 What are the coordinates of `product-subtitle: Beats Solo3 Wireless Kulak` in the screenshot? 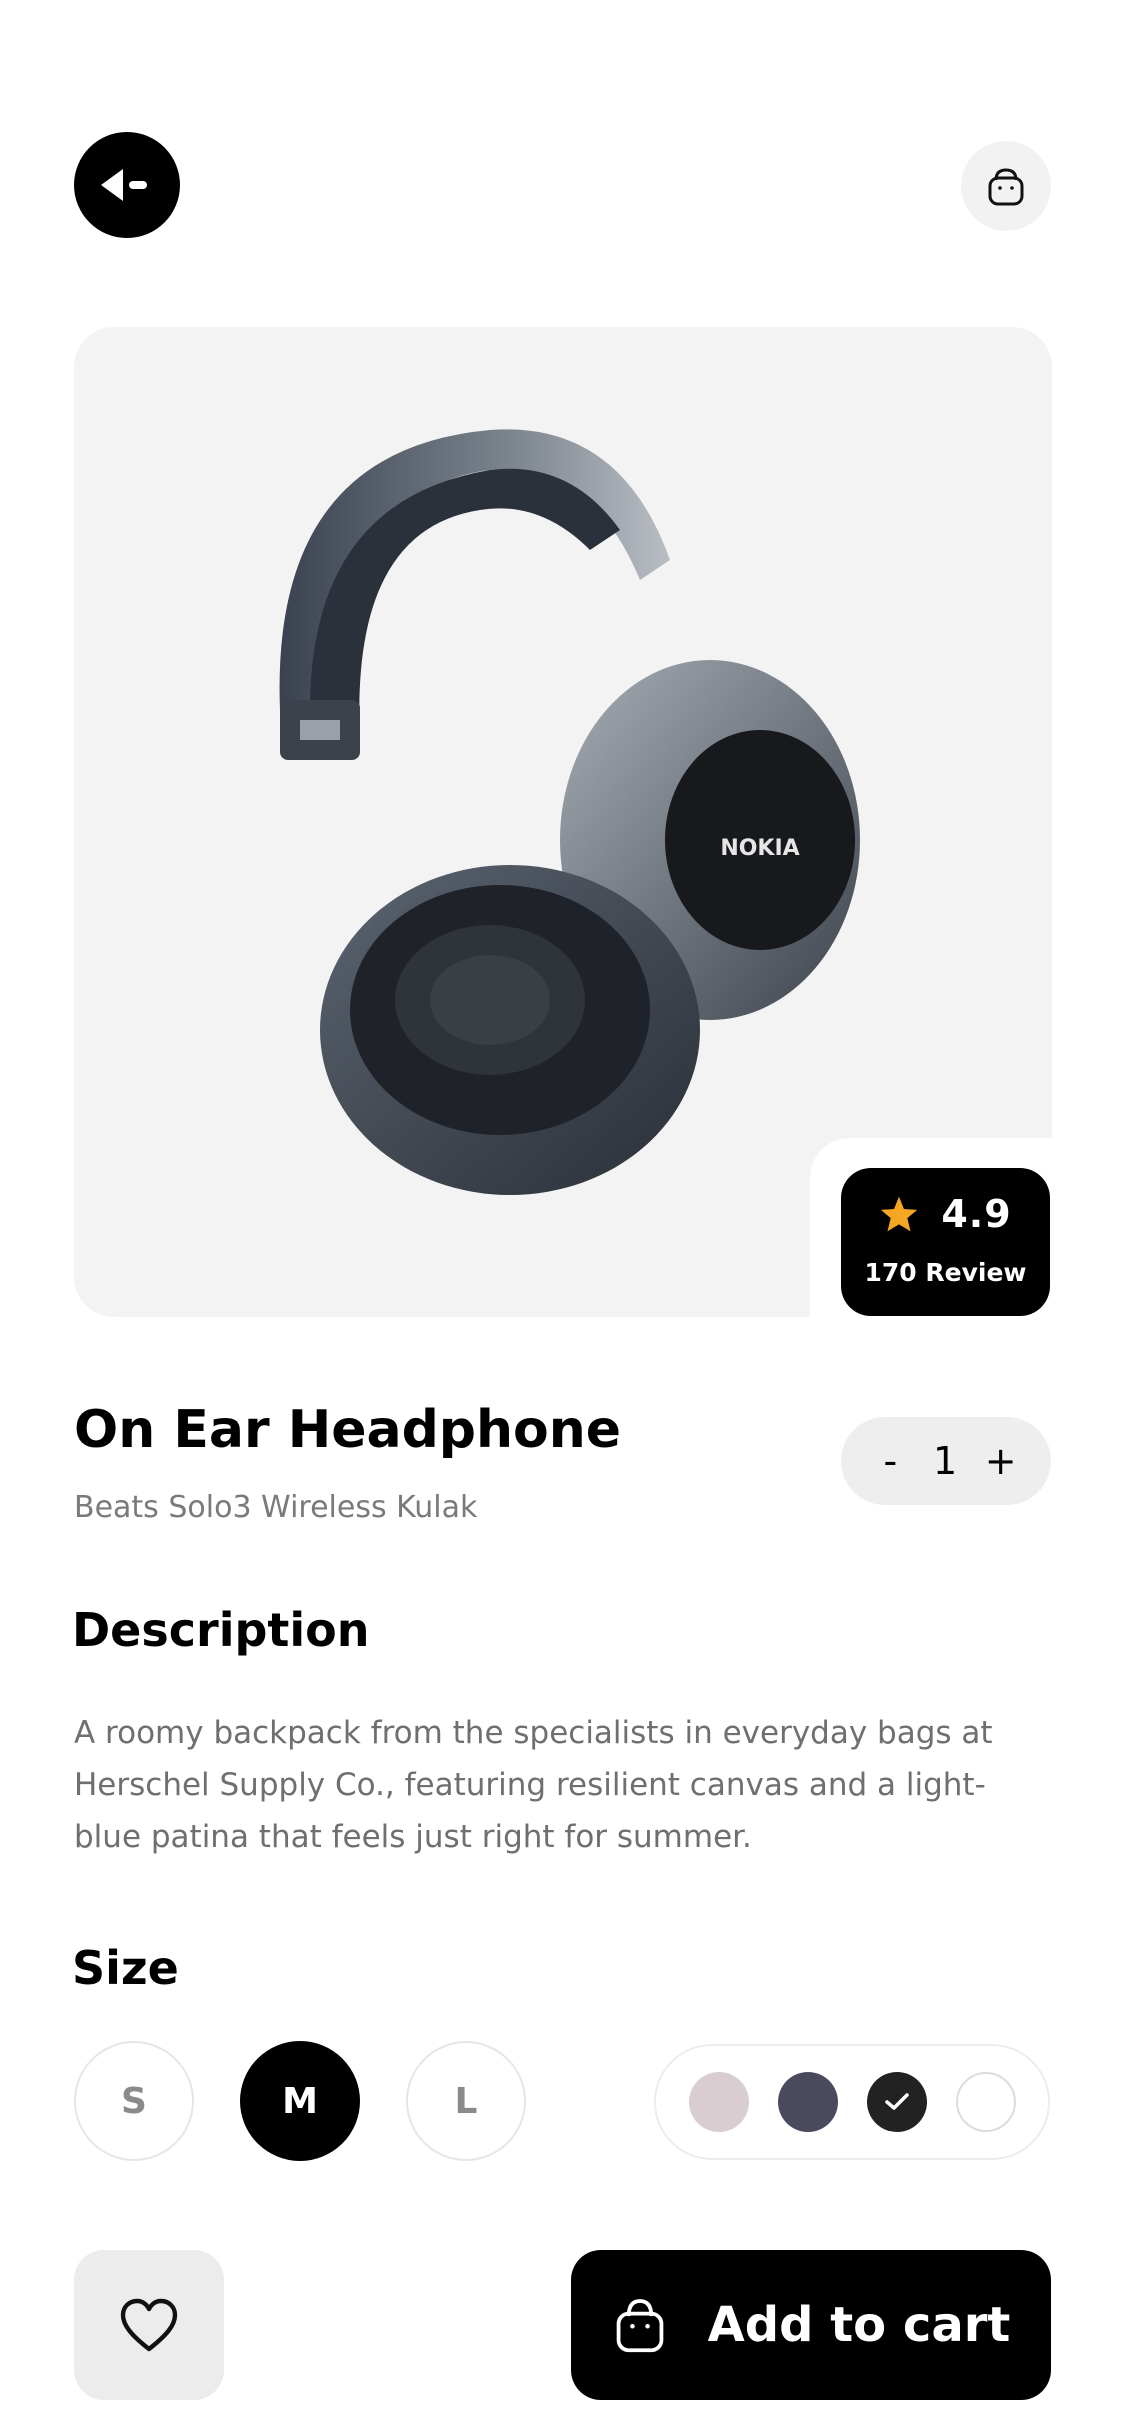 It's located at (276, 1507).